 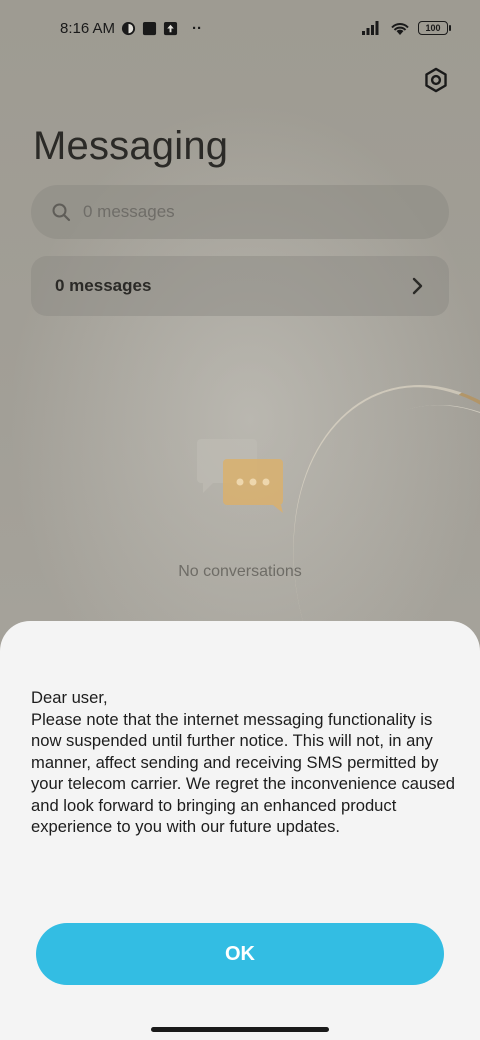 I want to click on status-right: 100, so click(x=406, y=28).